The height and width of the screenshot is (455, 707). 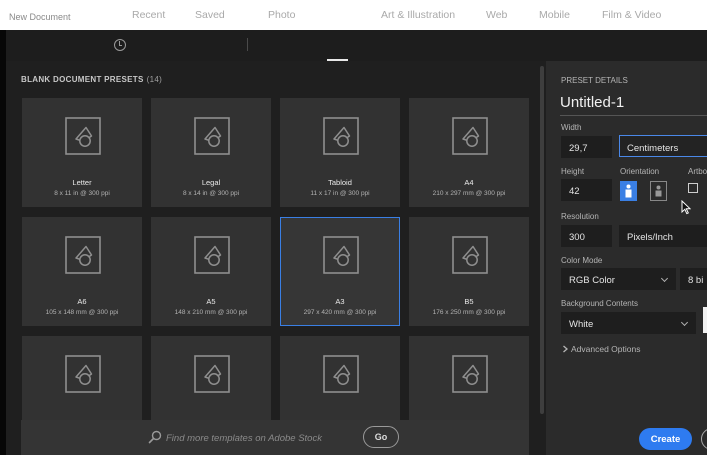 What do you see at coordinates (469, 312) in the screenshot?
I see `preset-card-dims: 176 x 250 mm @ 300 ppi` at bounding box center [469, 312].